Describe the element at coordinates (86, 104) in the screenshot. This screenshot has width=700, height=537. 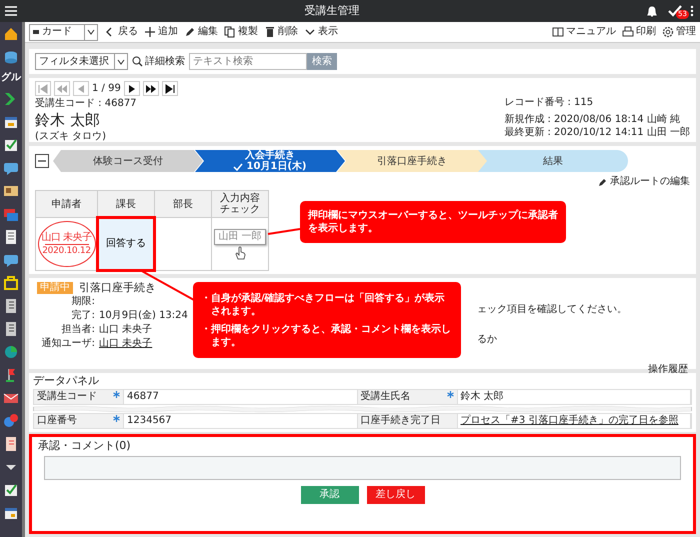
I see `record-code: 受講生コード : 46877` at that location.